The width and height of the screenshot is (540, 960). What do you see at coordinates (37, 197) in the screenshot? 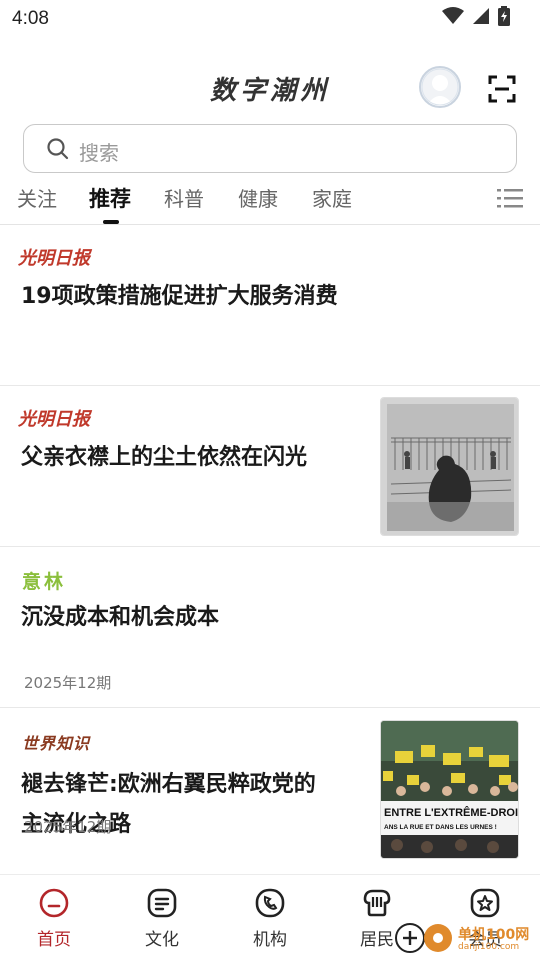
I see `tab-follow: 关注` at bounding box center [37, 197].